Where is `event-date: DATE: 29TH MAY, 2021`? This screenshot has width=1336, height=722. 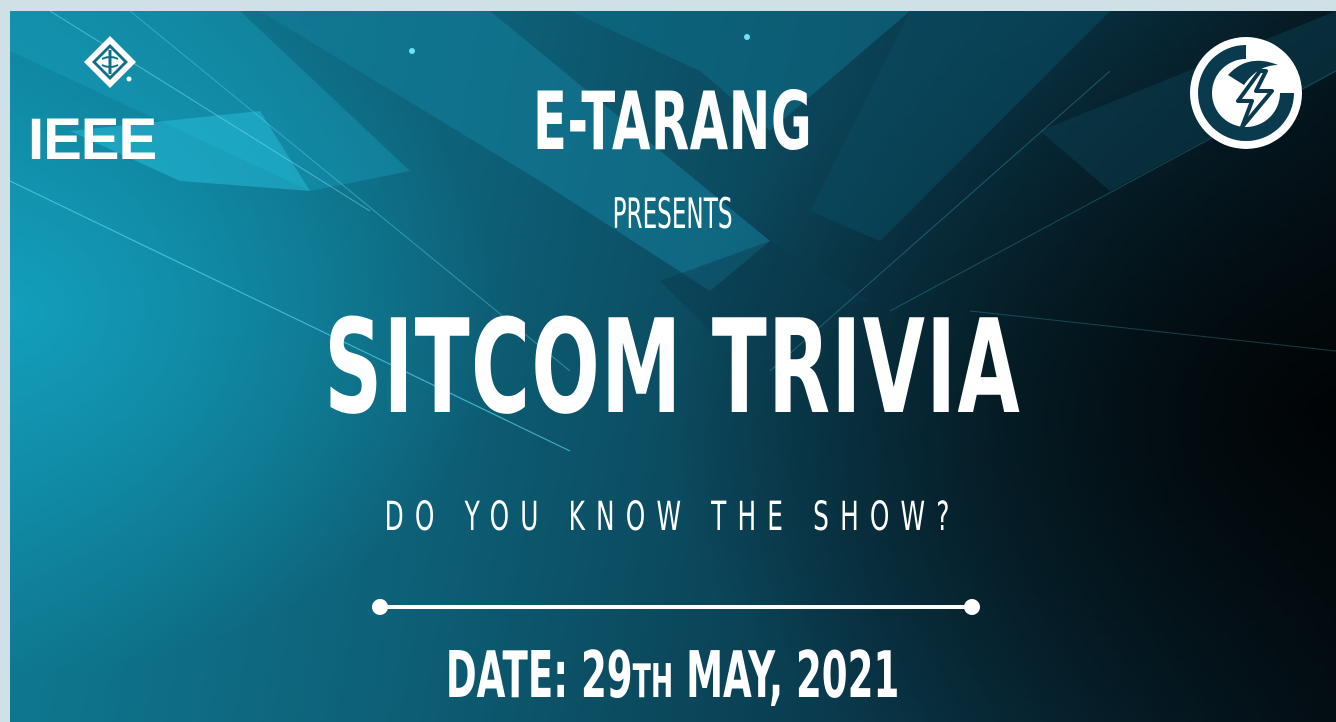
event-date: DATE: 29TH MAY, 2021 is located at coordinates (672, 678).